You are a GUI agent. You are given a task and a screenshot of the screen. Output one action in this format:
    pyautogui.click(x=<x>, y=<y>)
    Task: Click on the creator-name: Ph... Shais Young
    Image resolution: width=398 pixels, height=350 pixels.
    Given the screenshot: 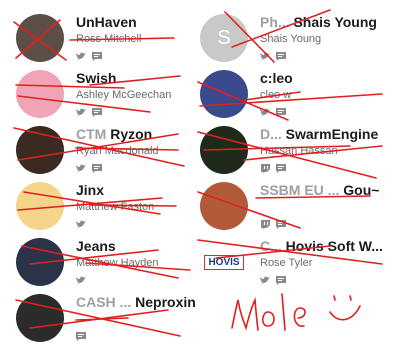 What is the action you would take?
    pyautogui.click(x=318, y=22)
    